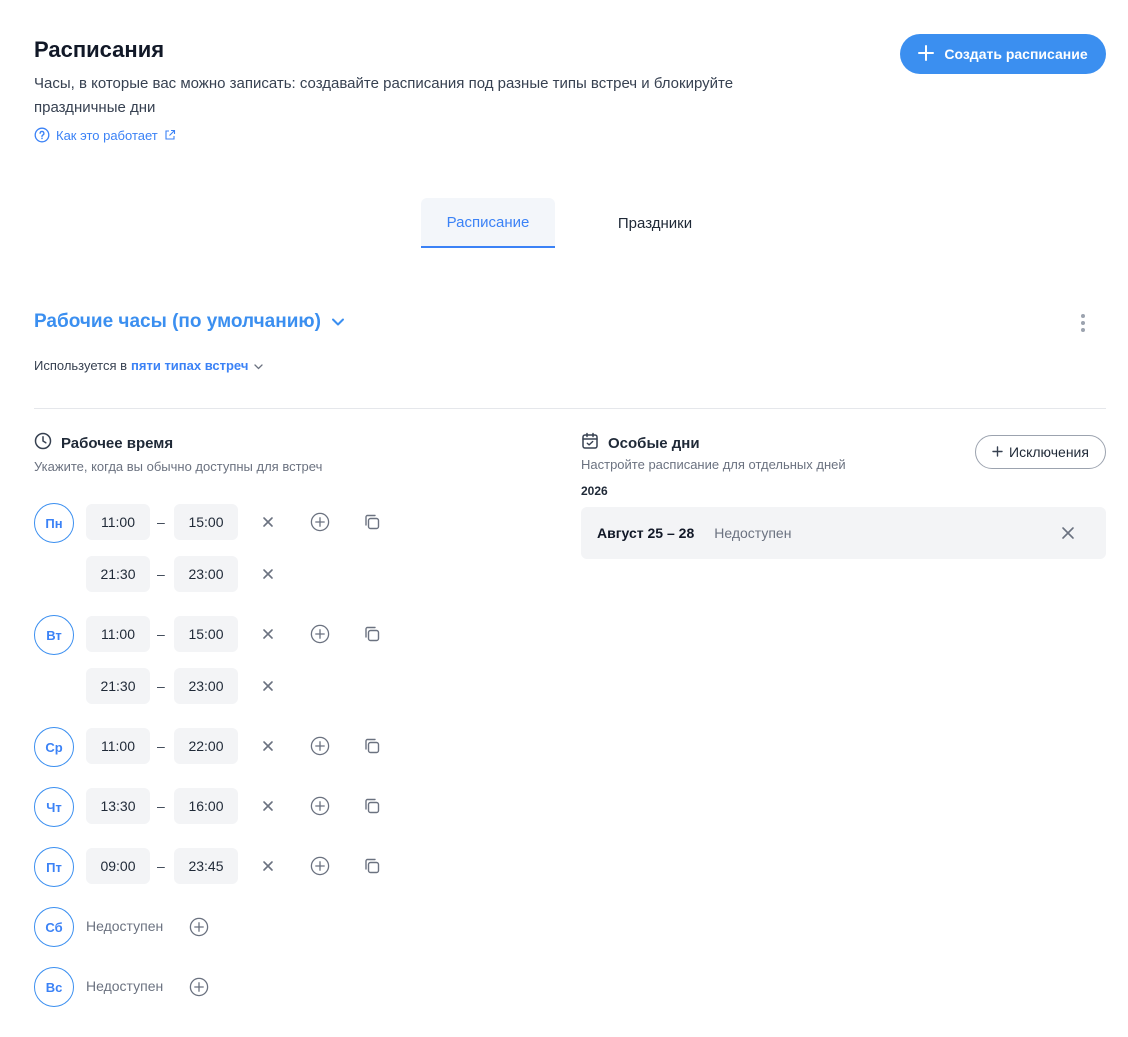 Image resolution: width=1128 pixels, height=1037 pixels. I want to click on special-days-subtitle: Настройте расписание для отдельных дней, so click(713, 464).